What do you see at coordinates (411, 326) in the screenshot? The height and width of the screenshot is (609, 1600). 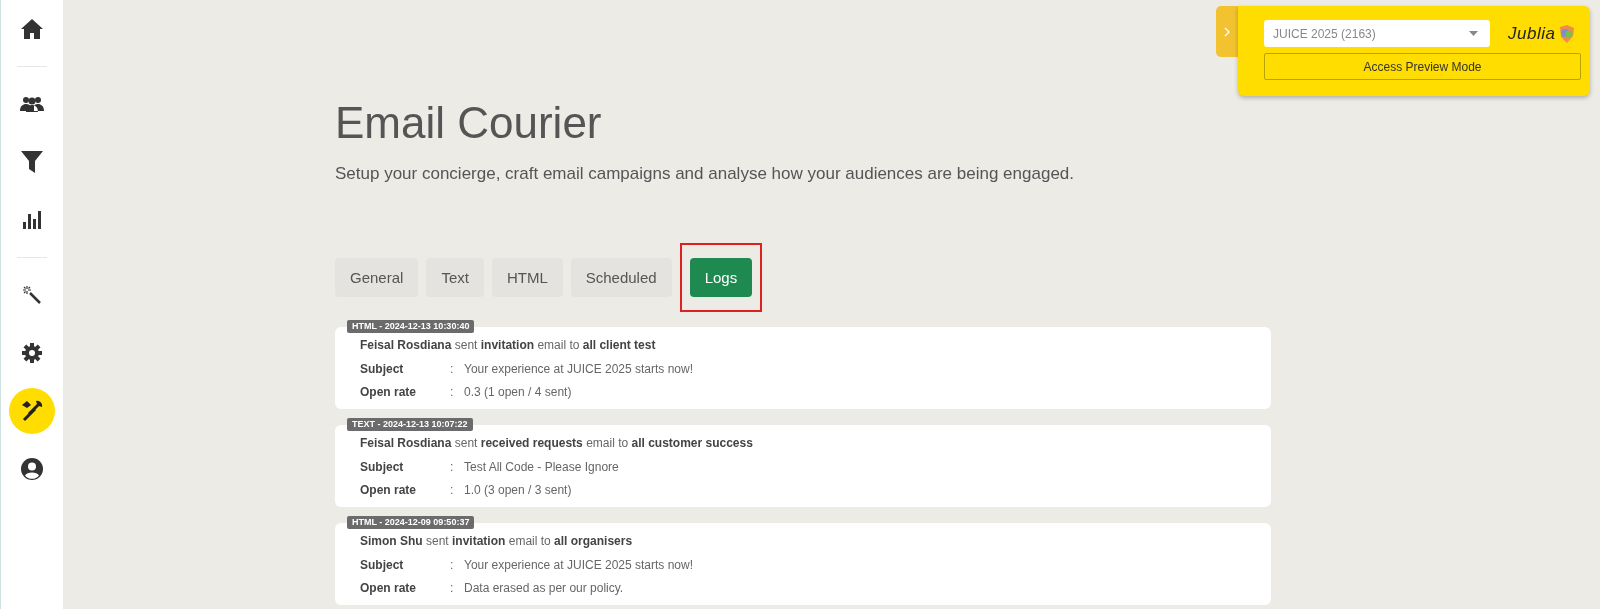 I see `log-badge: HTML - 2024-12-13 10:30:40` at bounding box center [411, 326].